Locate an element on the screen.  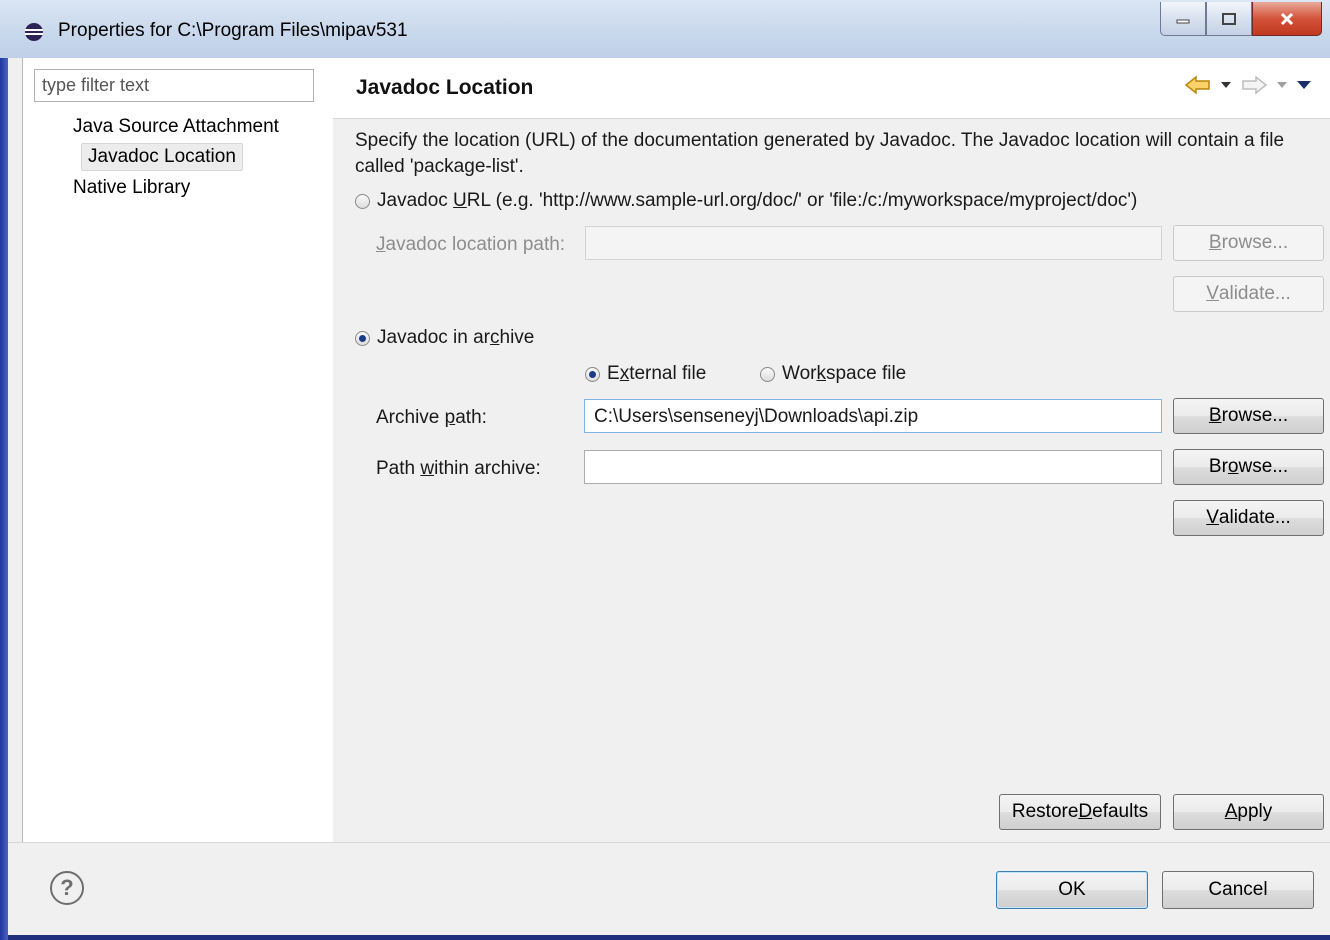
apply-button: Apply is located at coordinates (1248, 812).